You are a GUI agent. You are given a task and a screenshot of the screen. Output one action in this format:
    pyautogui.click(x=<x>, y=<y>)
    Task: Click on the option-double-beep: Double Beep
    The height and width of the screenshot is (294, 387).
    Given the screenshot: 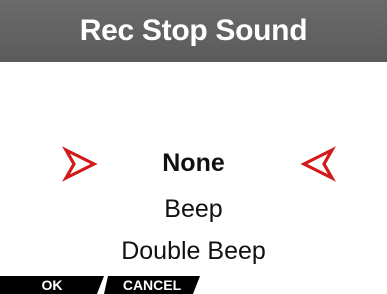 What is the action you would take?
    pyautogui.click(x=193, y=251)
    